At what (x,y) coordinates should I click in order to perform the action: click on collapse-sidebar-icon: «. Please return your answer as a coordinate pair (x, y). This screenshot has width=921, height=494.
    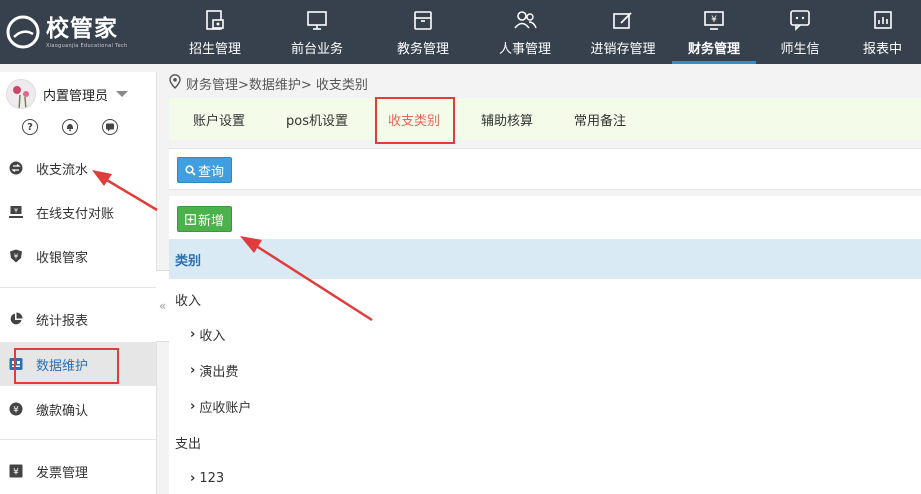
    Looking at the image, I should click on (163, 306).